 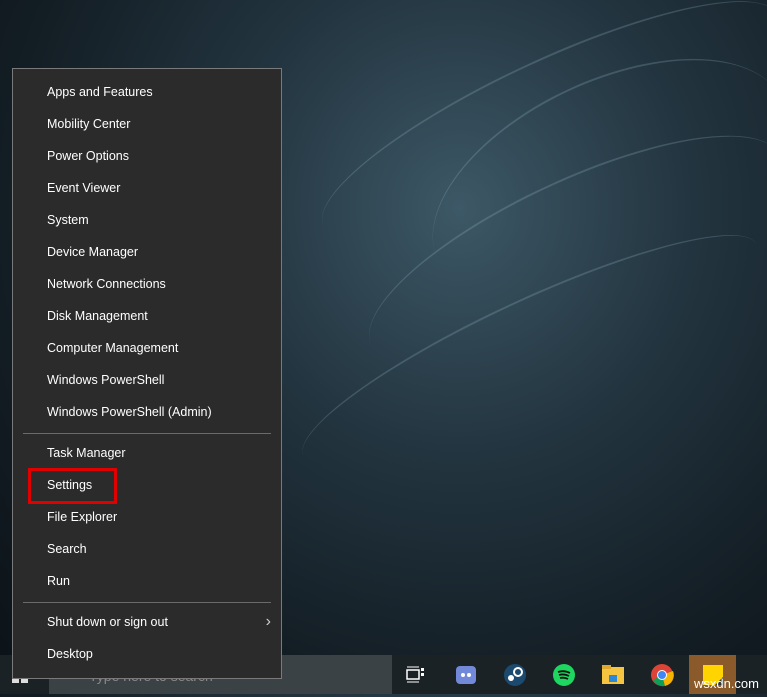 I want to click on menu-item-desktop: Desktop, so click(x=147, y=654).